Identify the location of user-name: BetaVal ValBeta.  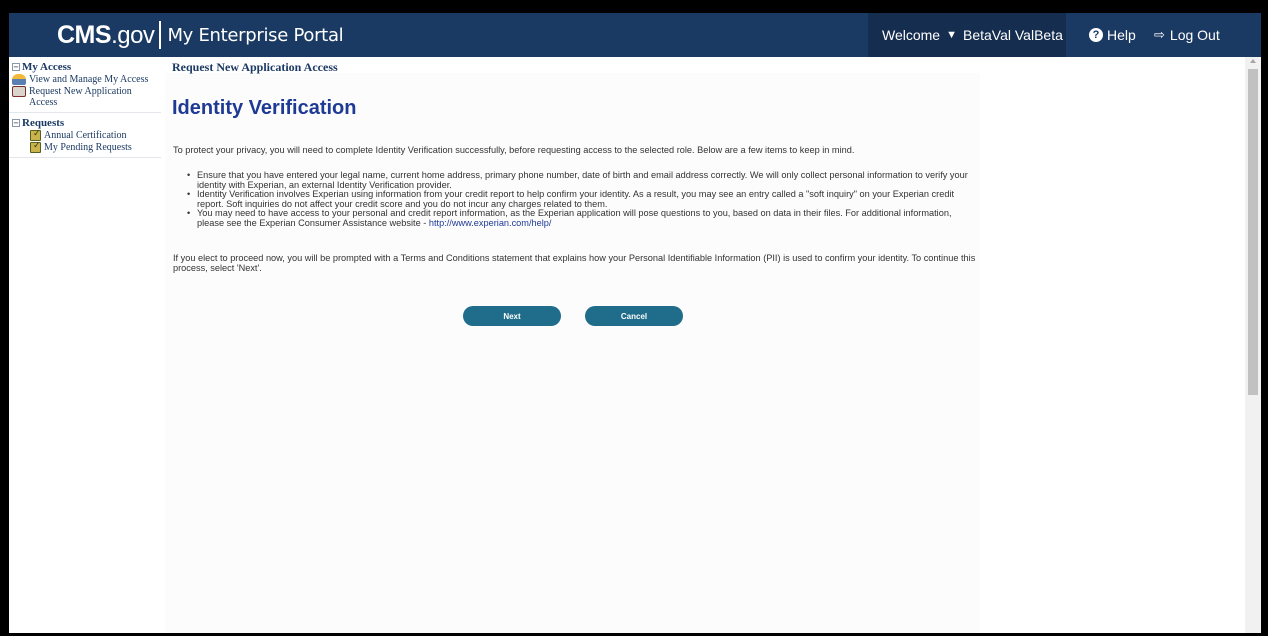
(1012, 35).